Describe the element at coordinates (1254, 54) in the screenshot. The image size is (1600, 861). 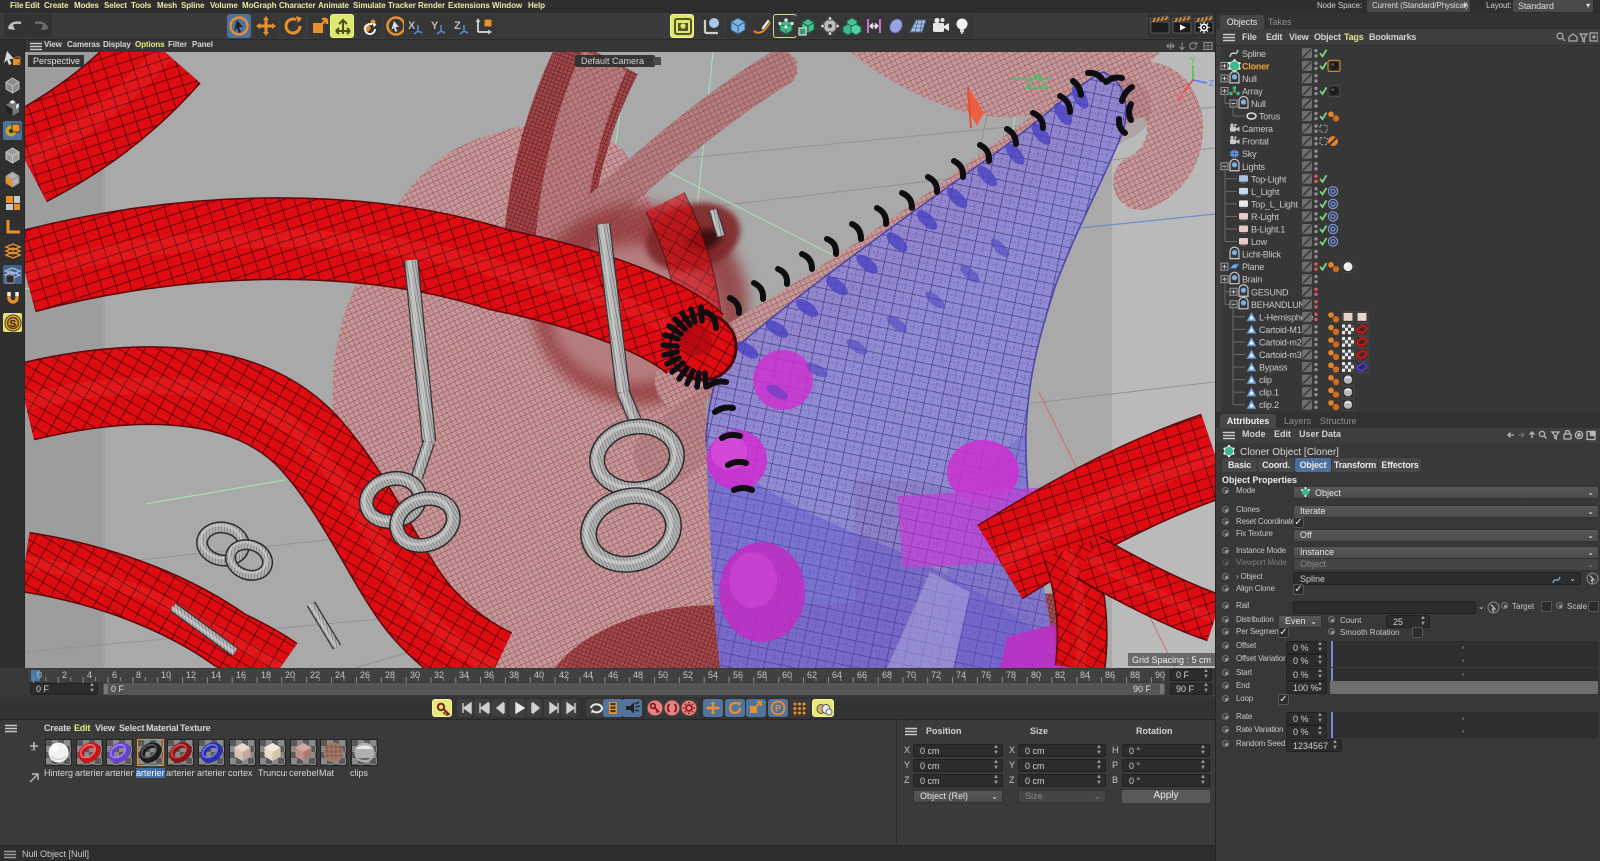
I see `svg-text: Spline` at that location.